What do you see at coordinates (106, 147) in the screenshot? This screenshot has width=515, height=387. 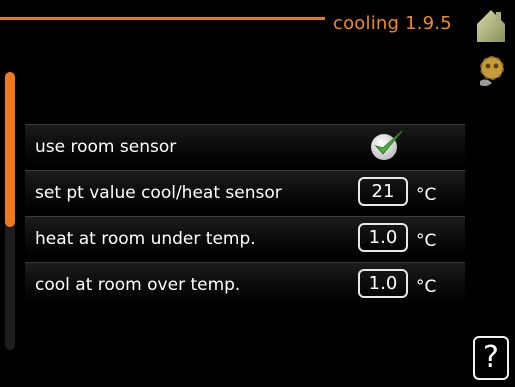 I see `row-label: use room sensor` at bounding box center [106, 147].